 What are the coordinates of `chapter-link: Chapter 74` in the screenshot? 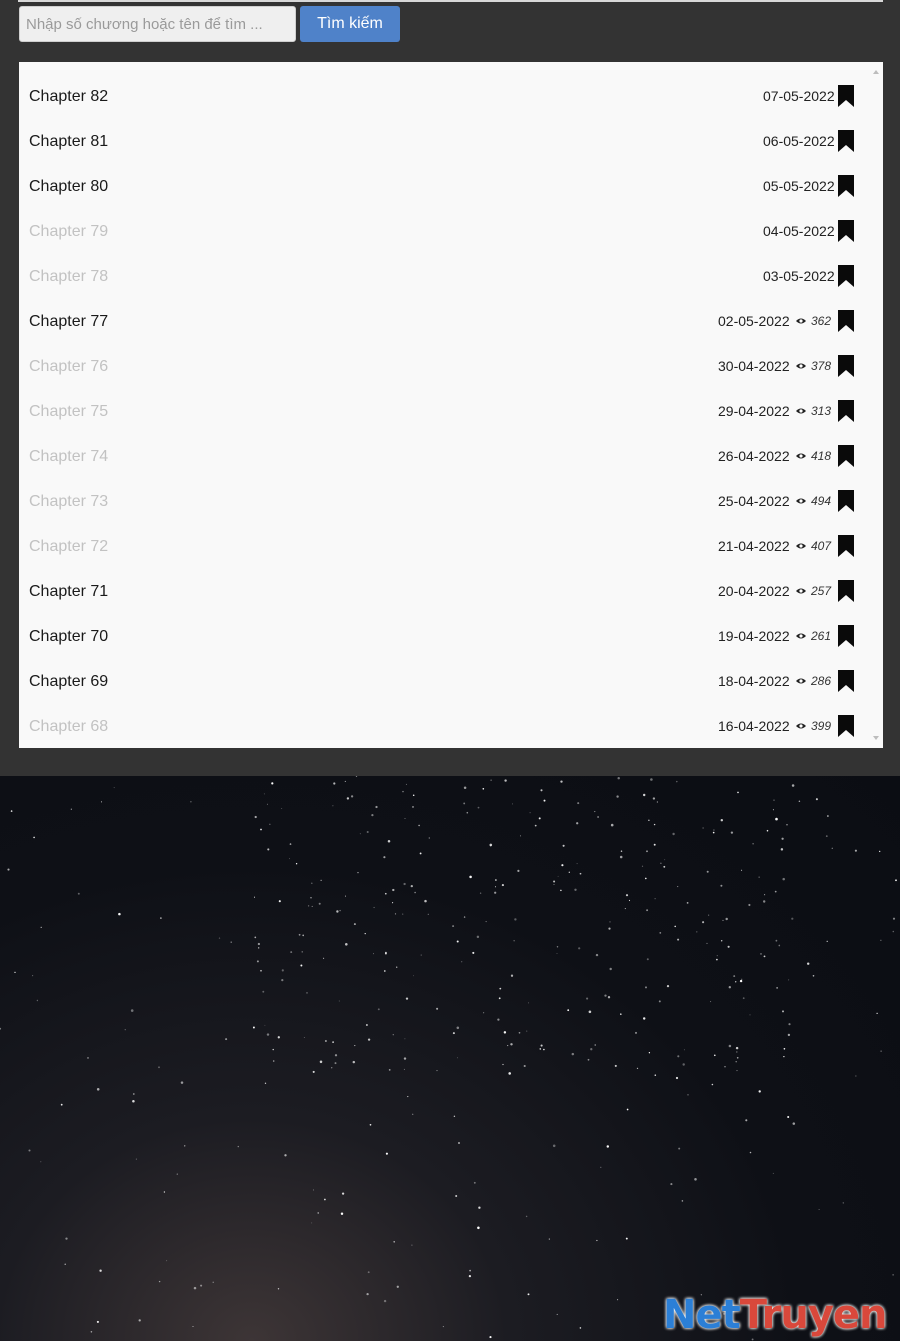 It's located at (68, 457).